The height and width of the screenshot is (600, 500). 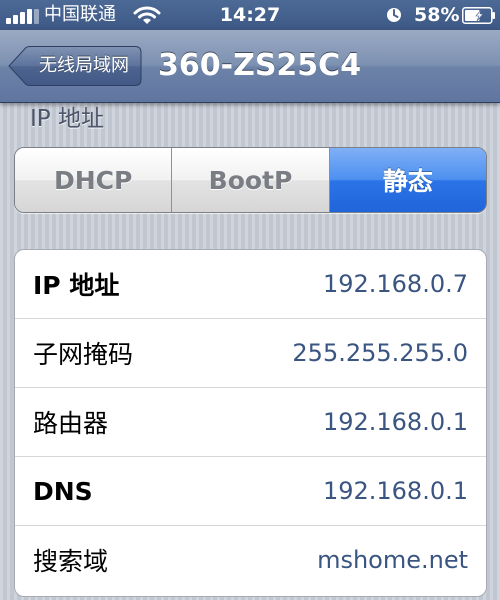 I want to click on battery-percentage: 58%, so click(x=437, y=15).